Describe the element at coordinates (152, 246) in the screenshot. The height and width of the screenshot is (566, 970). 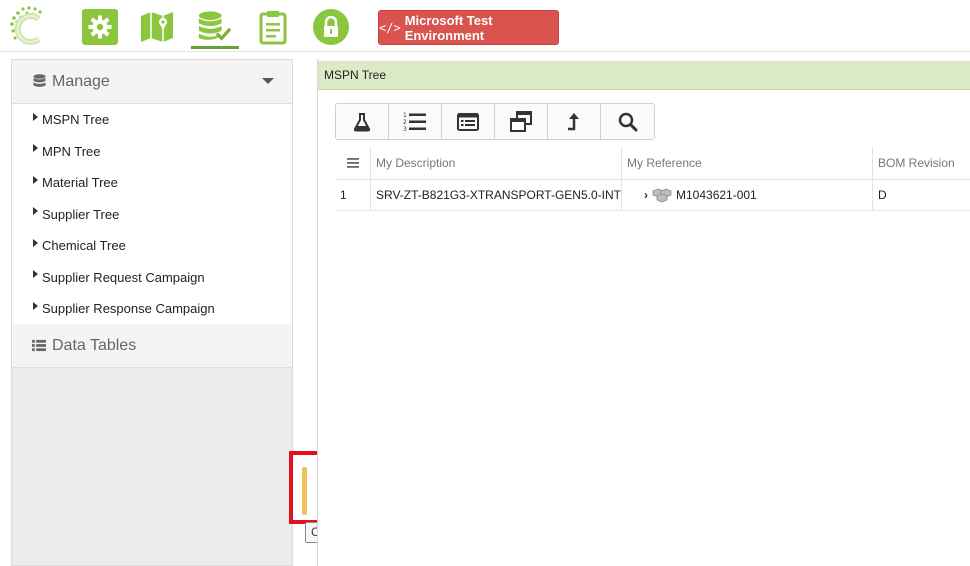
I see `sidebar-item-chemical-tree: Chemical Tree` at that location.